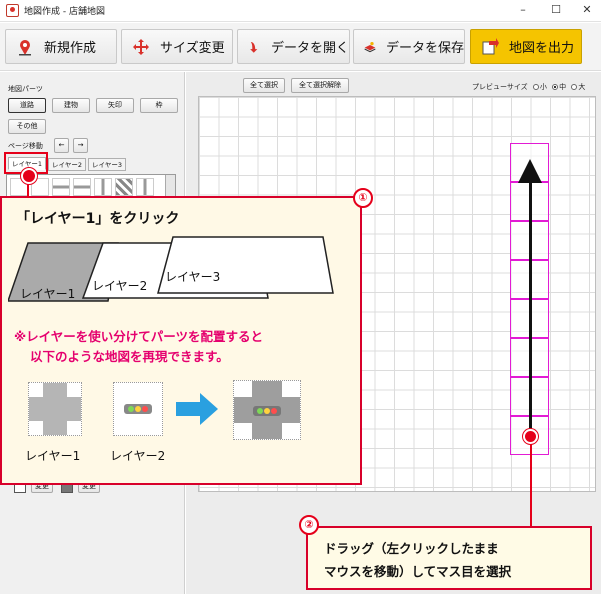 Image resolution: width=601 pixels, height=594 pixels. Describe the element at coordinates (363, 198) in the screenshot. I see `step-number-badge: ①` at that location.